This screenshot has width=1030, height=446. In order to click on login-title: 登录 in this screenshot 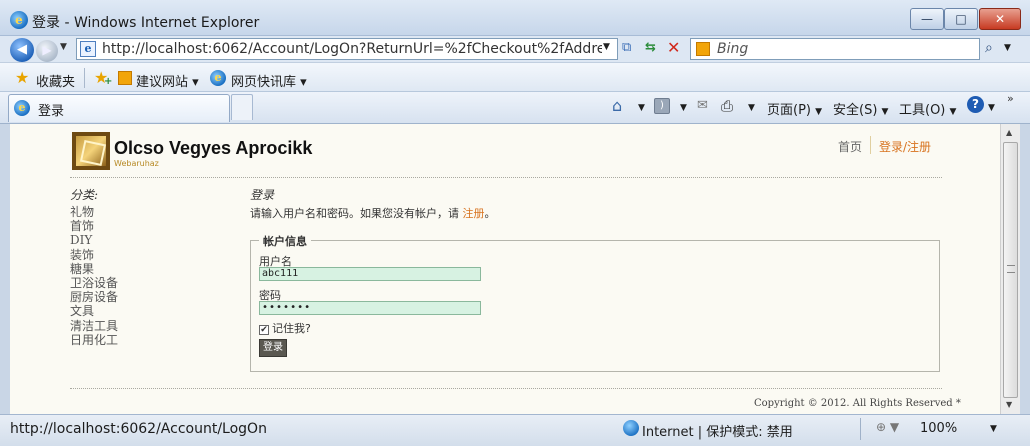, I will do `click(262, 195)`.